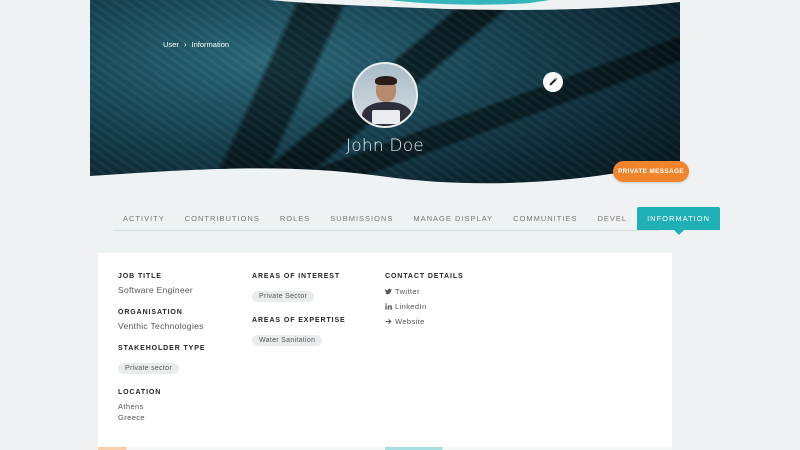 This screenshot has height=450, width=800. Describe the element at coordinates (287, 340) in the screenshot. I see `areas-of-expertise-tag: Water Sanitation` at that location.